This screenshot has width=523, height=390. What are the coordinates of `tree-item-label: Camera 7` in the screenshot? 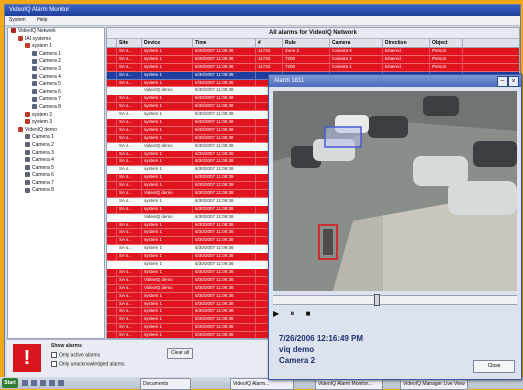 It's located at (50, 99).